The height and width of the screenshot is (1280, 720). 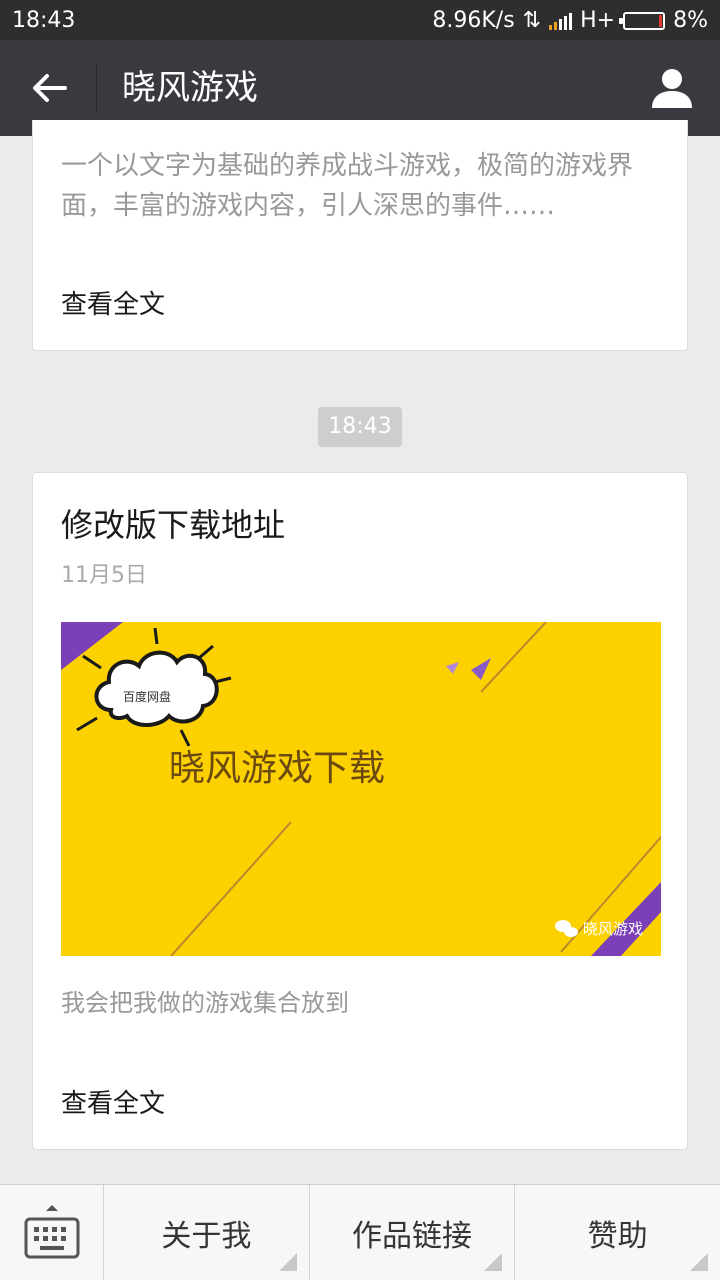 I want to click on menu-label: 作品链接, so click(x=412, y=1236).